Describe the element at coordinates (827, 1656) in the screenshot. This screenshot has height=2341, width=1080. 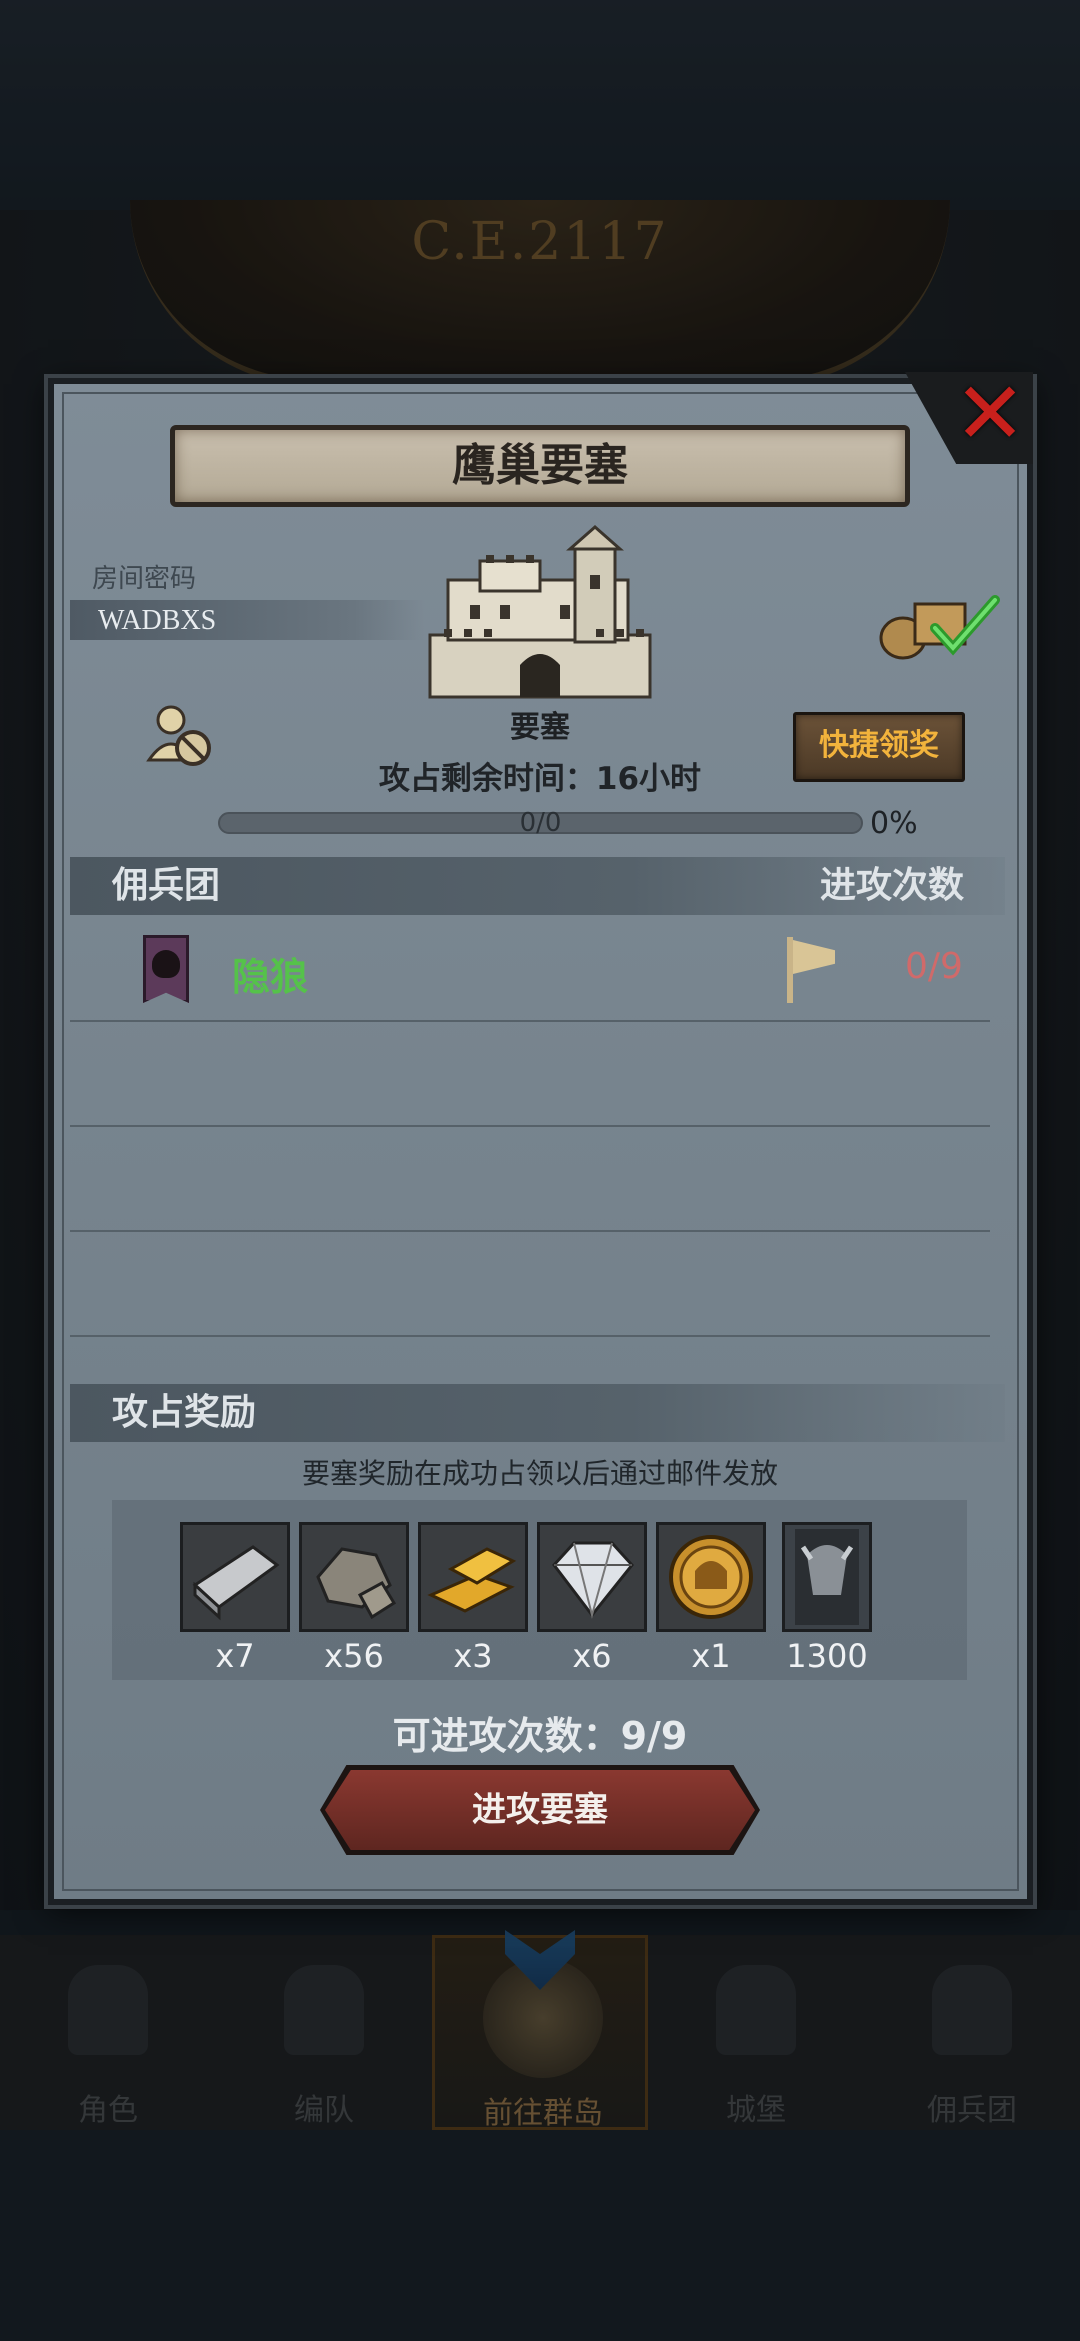
I see `reward-qty: 1300` at that location.